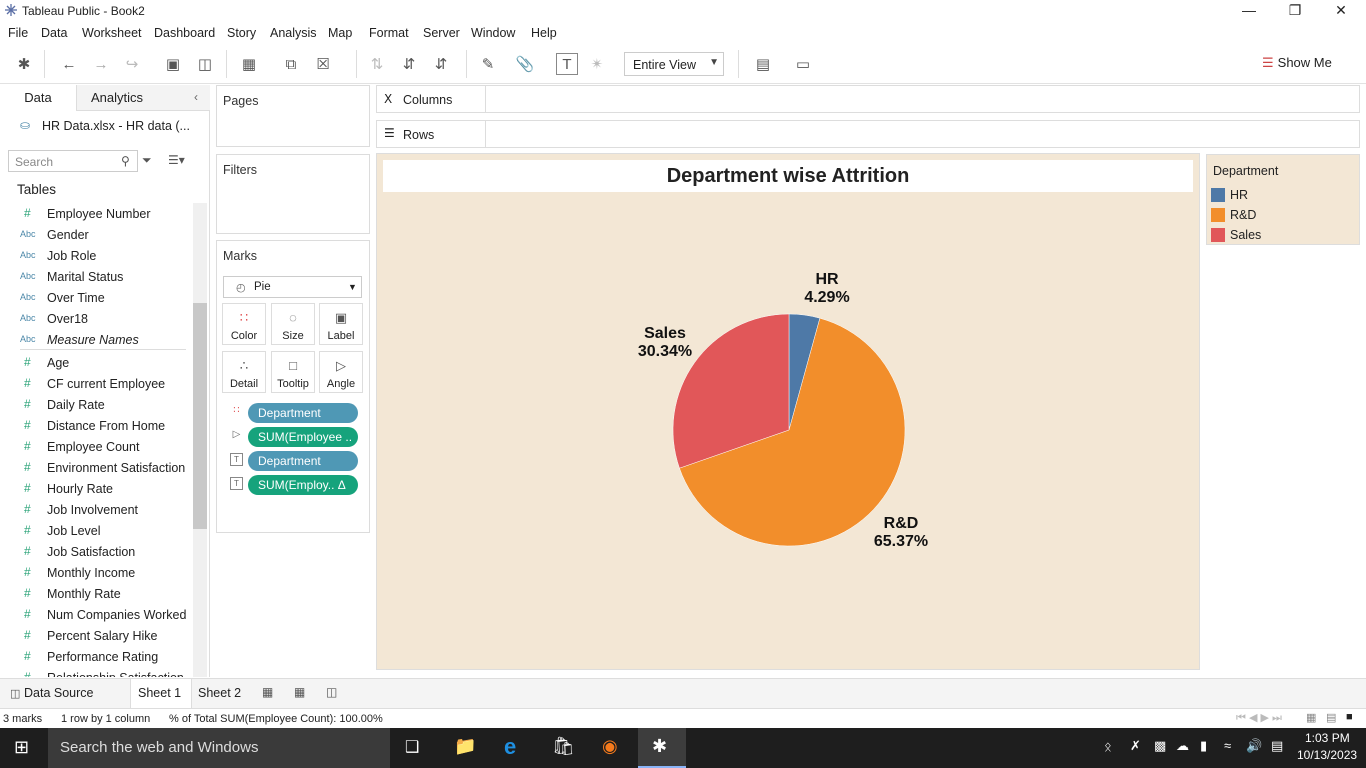  Describe the element at coordinates (563, 746) in the screenshot. I see `store-icon: 🛍` at that location.